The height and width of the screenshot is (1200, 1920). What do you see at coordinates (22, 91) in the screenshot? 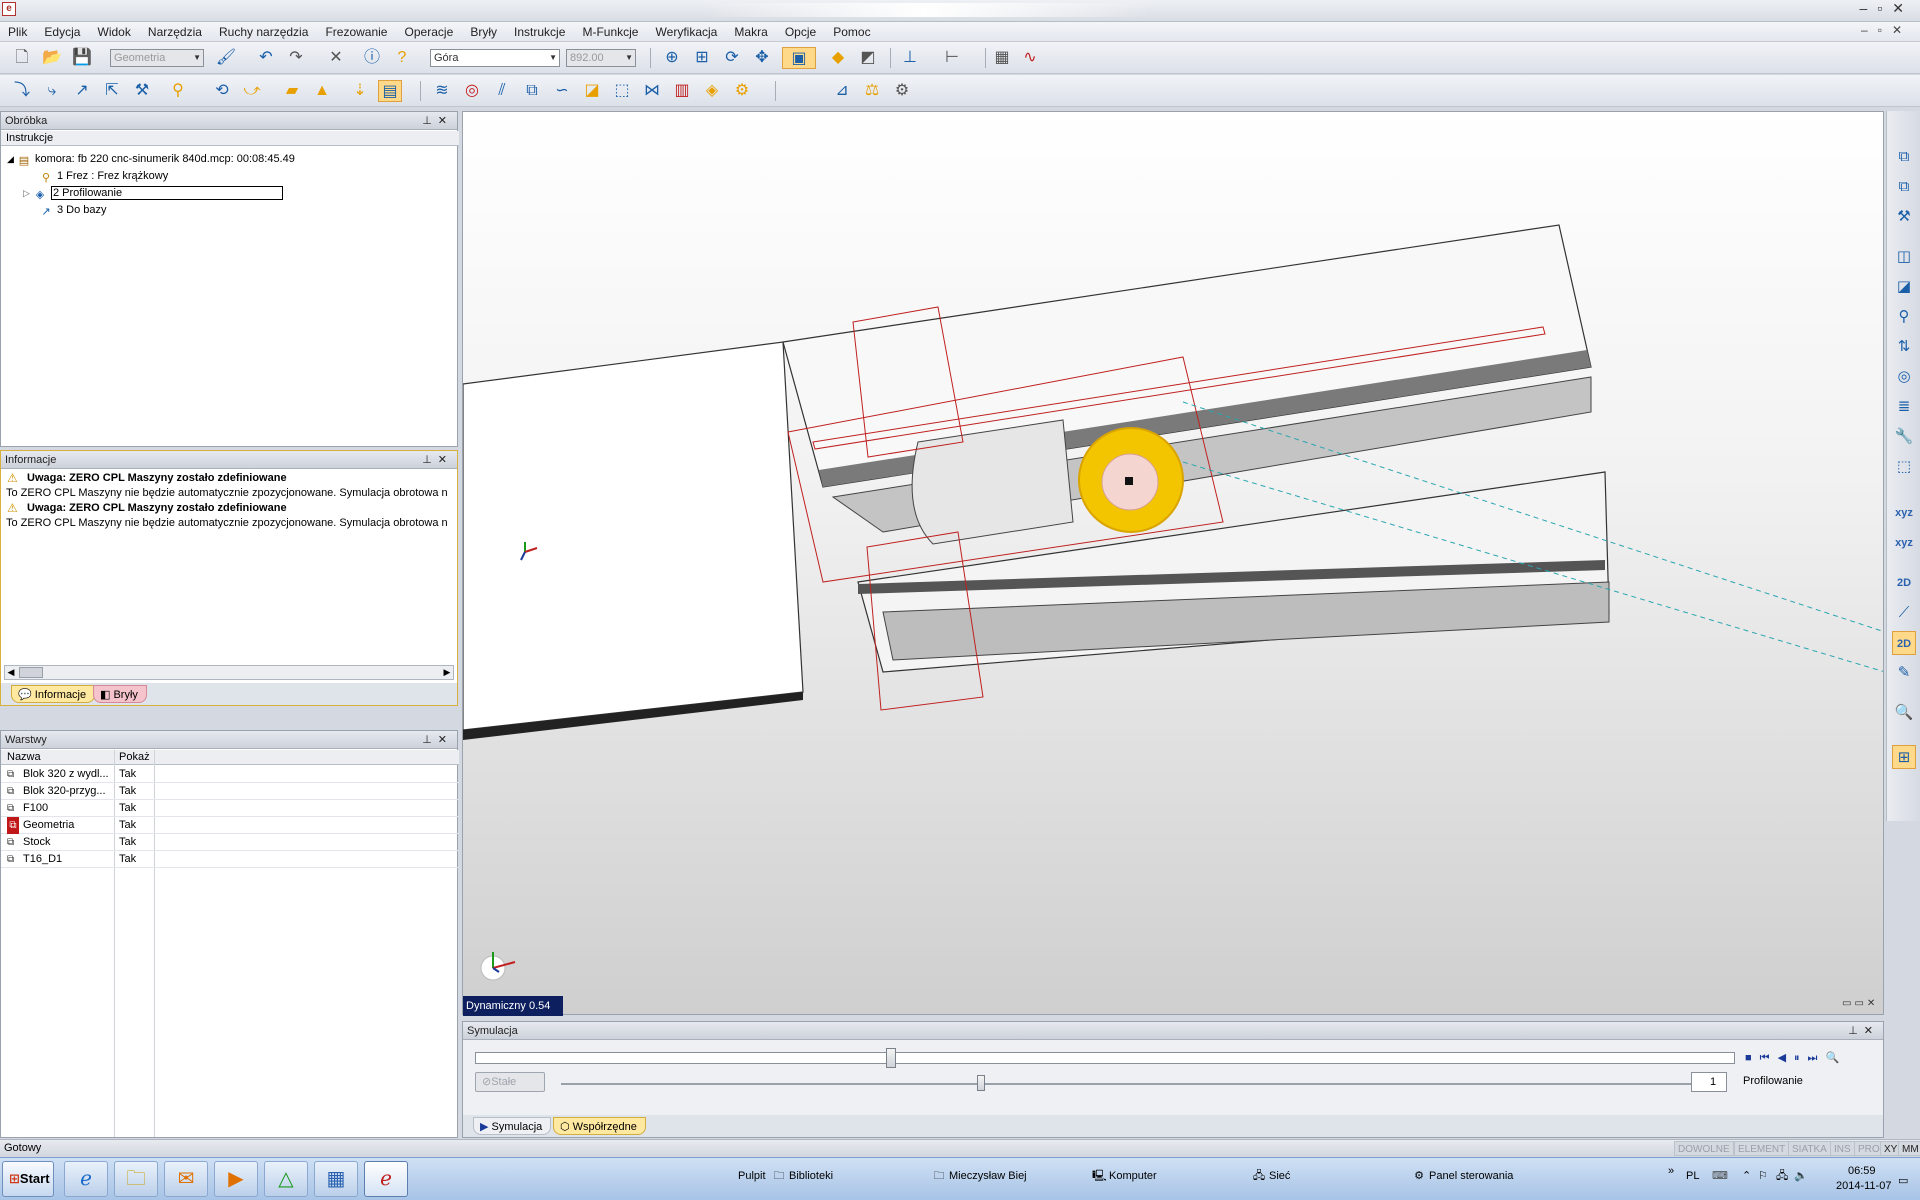
I see `move-down-icon: ⤵` at bounding box center [22, 91].